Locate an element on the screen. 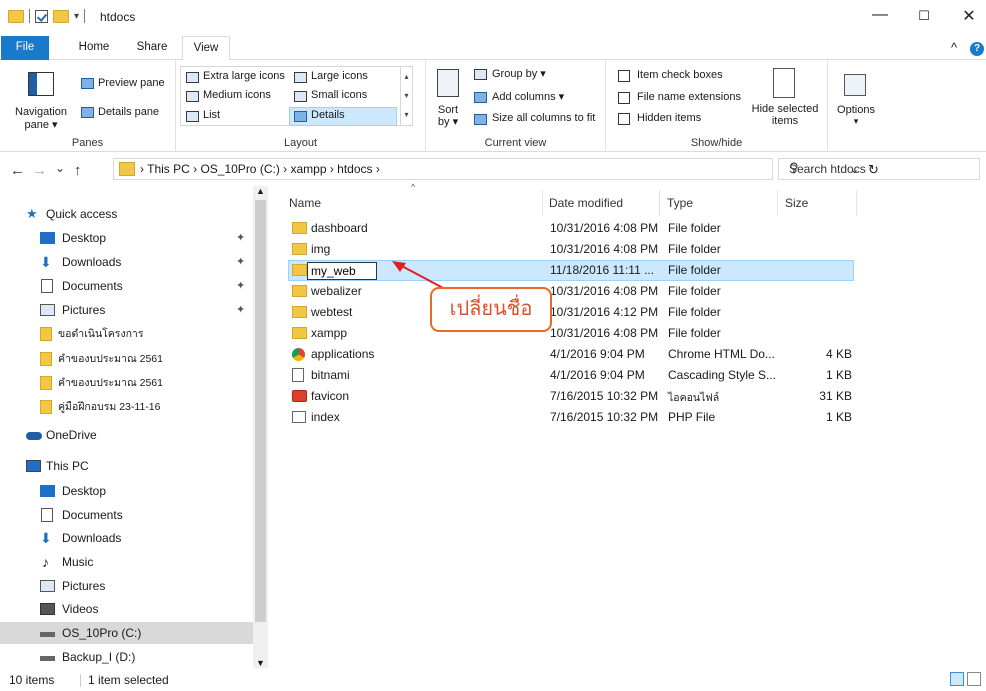  annotation-arrow is located at coordinates (419, 275).